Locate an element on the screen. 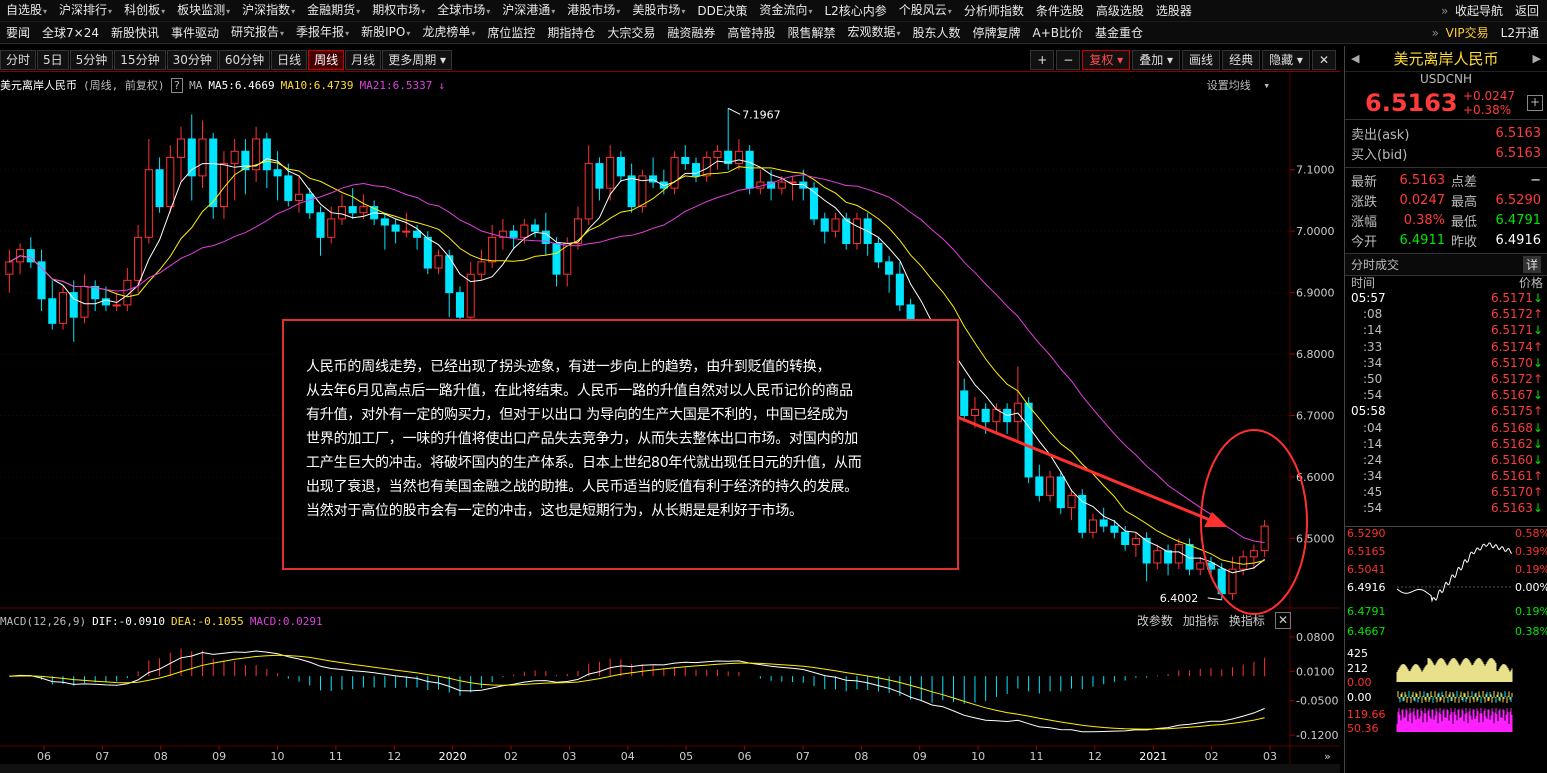 The height and width of the screenshot is (773, 1547). add-icon: + is located at coordinates (1535, 102).